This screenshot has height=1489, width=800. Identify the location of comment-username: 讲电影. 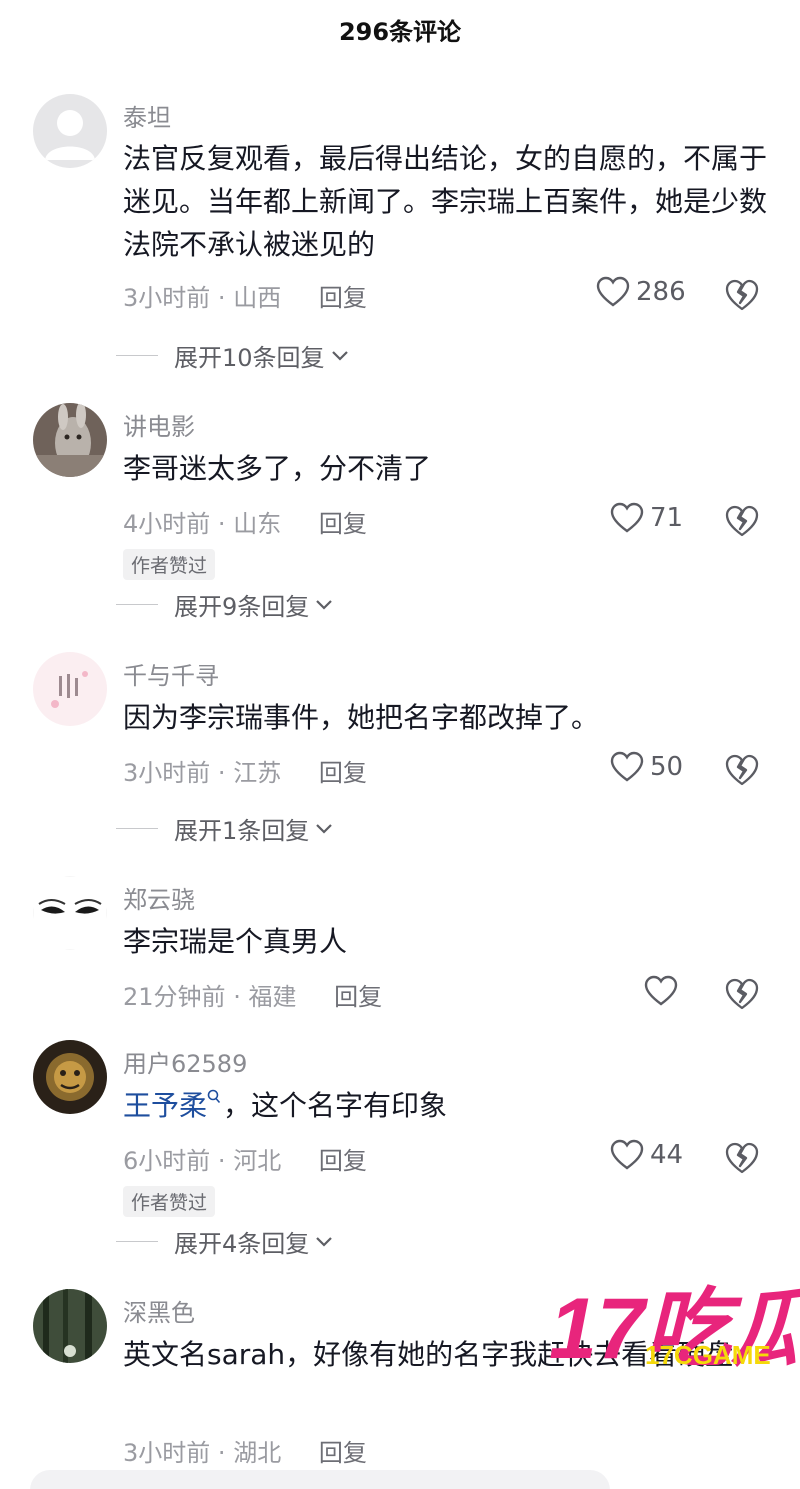
(159, 424).